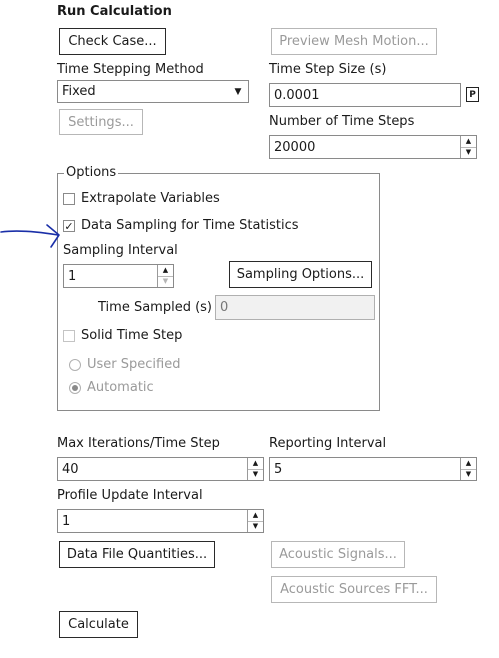  What do you see at coordinates (69, 199) in the screenshot?
I see `extrapolate-variables-checkbox` at bounding box center [69, 199].